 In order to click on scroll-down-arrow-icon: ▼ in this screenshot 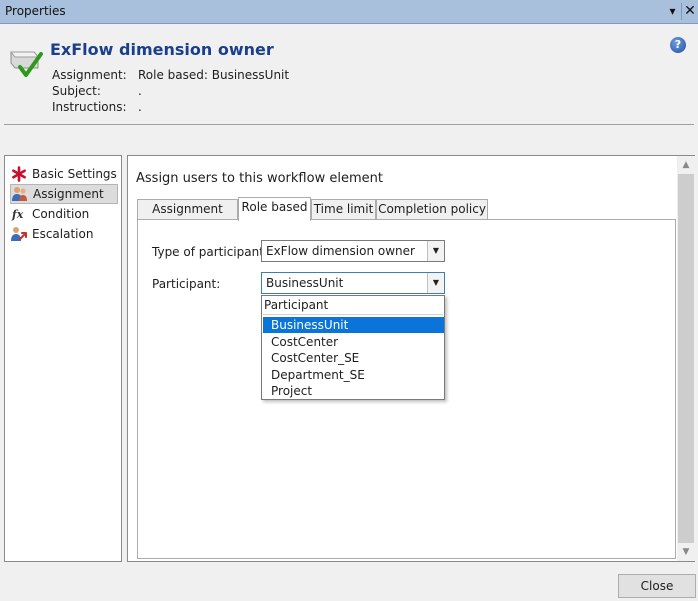, I will do `click(686, 552)`.